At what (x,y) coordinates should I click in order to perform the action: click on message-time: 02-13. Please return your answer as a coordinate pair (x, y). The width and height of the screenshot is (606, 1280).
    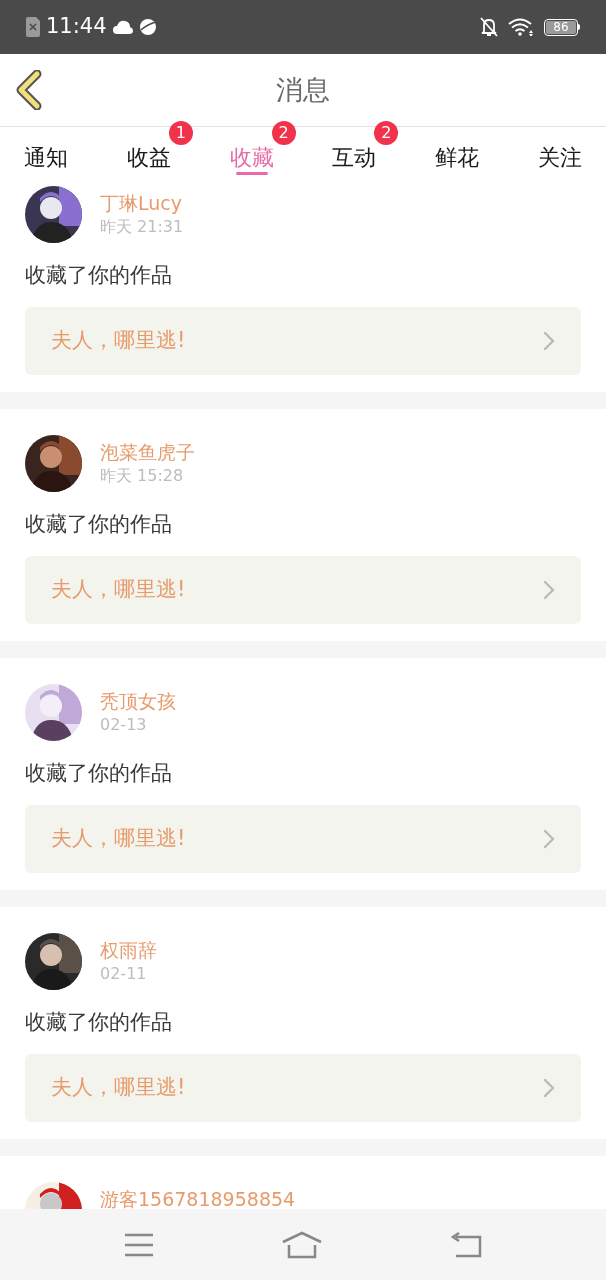
    Looking at the image, I should click on (124, 725).